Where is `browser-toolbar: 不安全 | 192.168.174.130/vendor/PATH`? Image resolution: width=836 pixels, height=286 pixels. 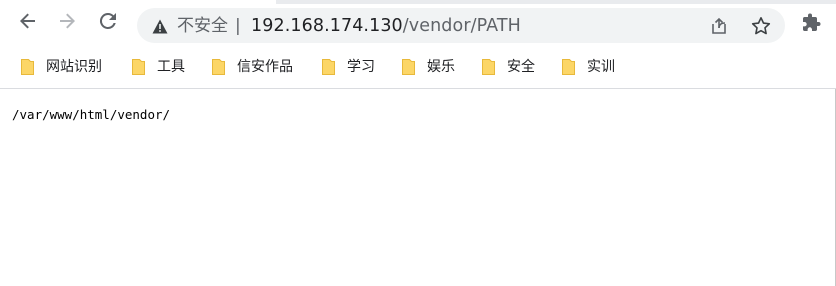 browser-toolbar: 不安全 | 192.168.174.130/vendor/PATH is located at coordinates (418, 25).